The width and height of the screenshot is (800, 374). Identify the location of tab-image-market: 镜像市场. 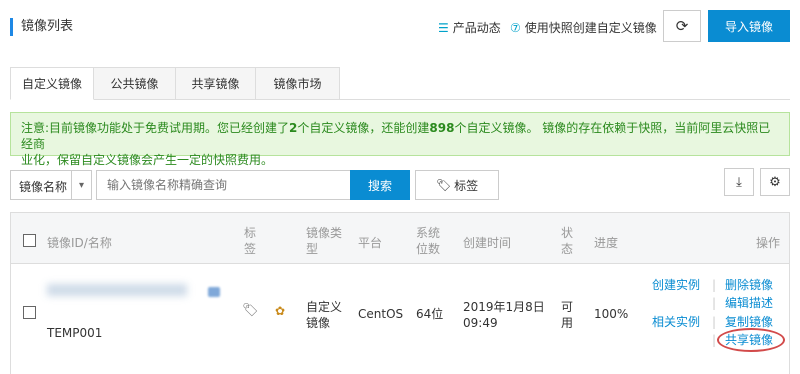
(298, 83).